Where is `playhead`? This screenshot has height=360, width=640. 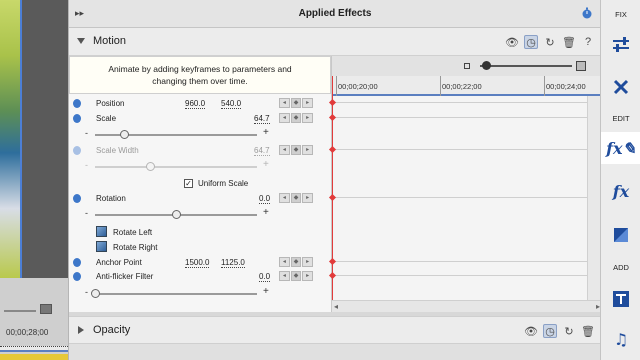
playhead is located at coordinates (332, 188).